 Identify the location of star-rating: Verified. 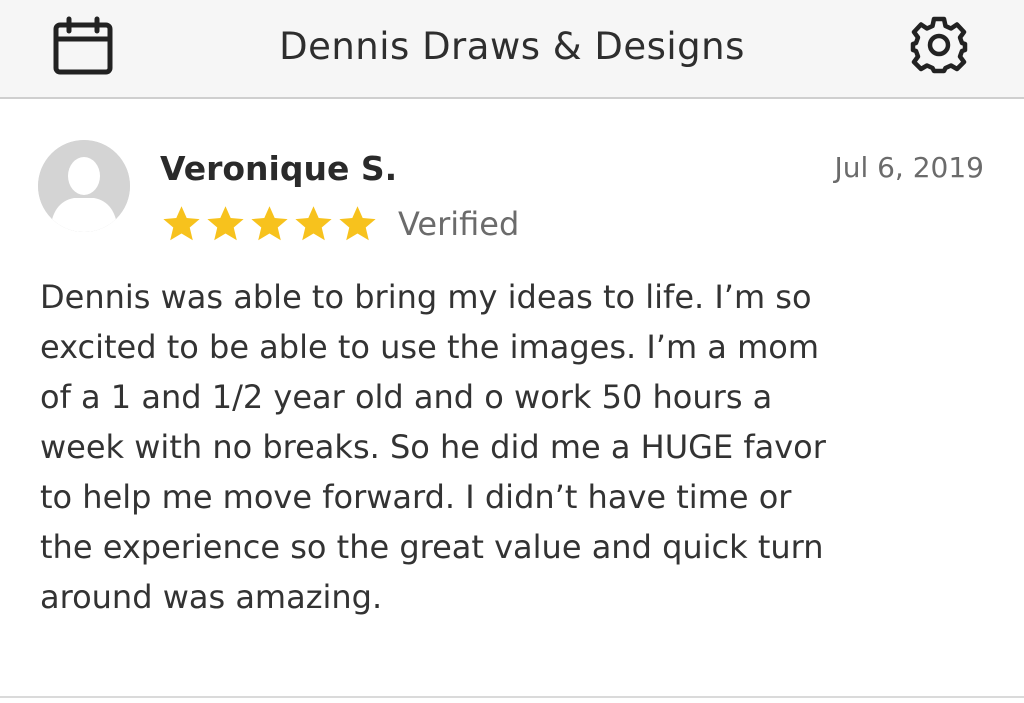
(339, 224).